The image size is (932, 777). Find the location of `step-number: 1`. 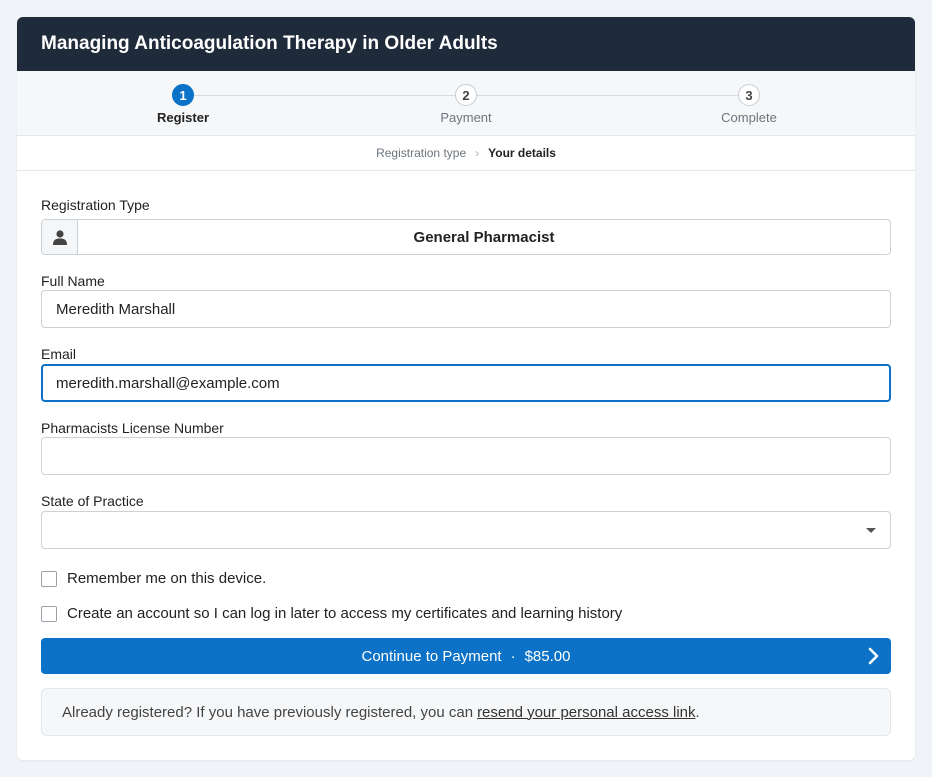

step-number: 1 is located at coordinates (183, 95).